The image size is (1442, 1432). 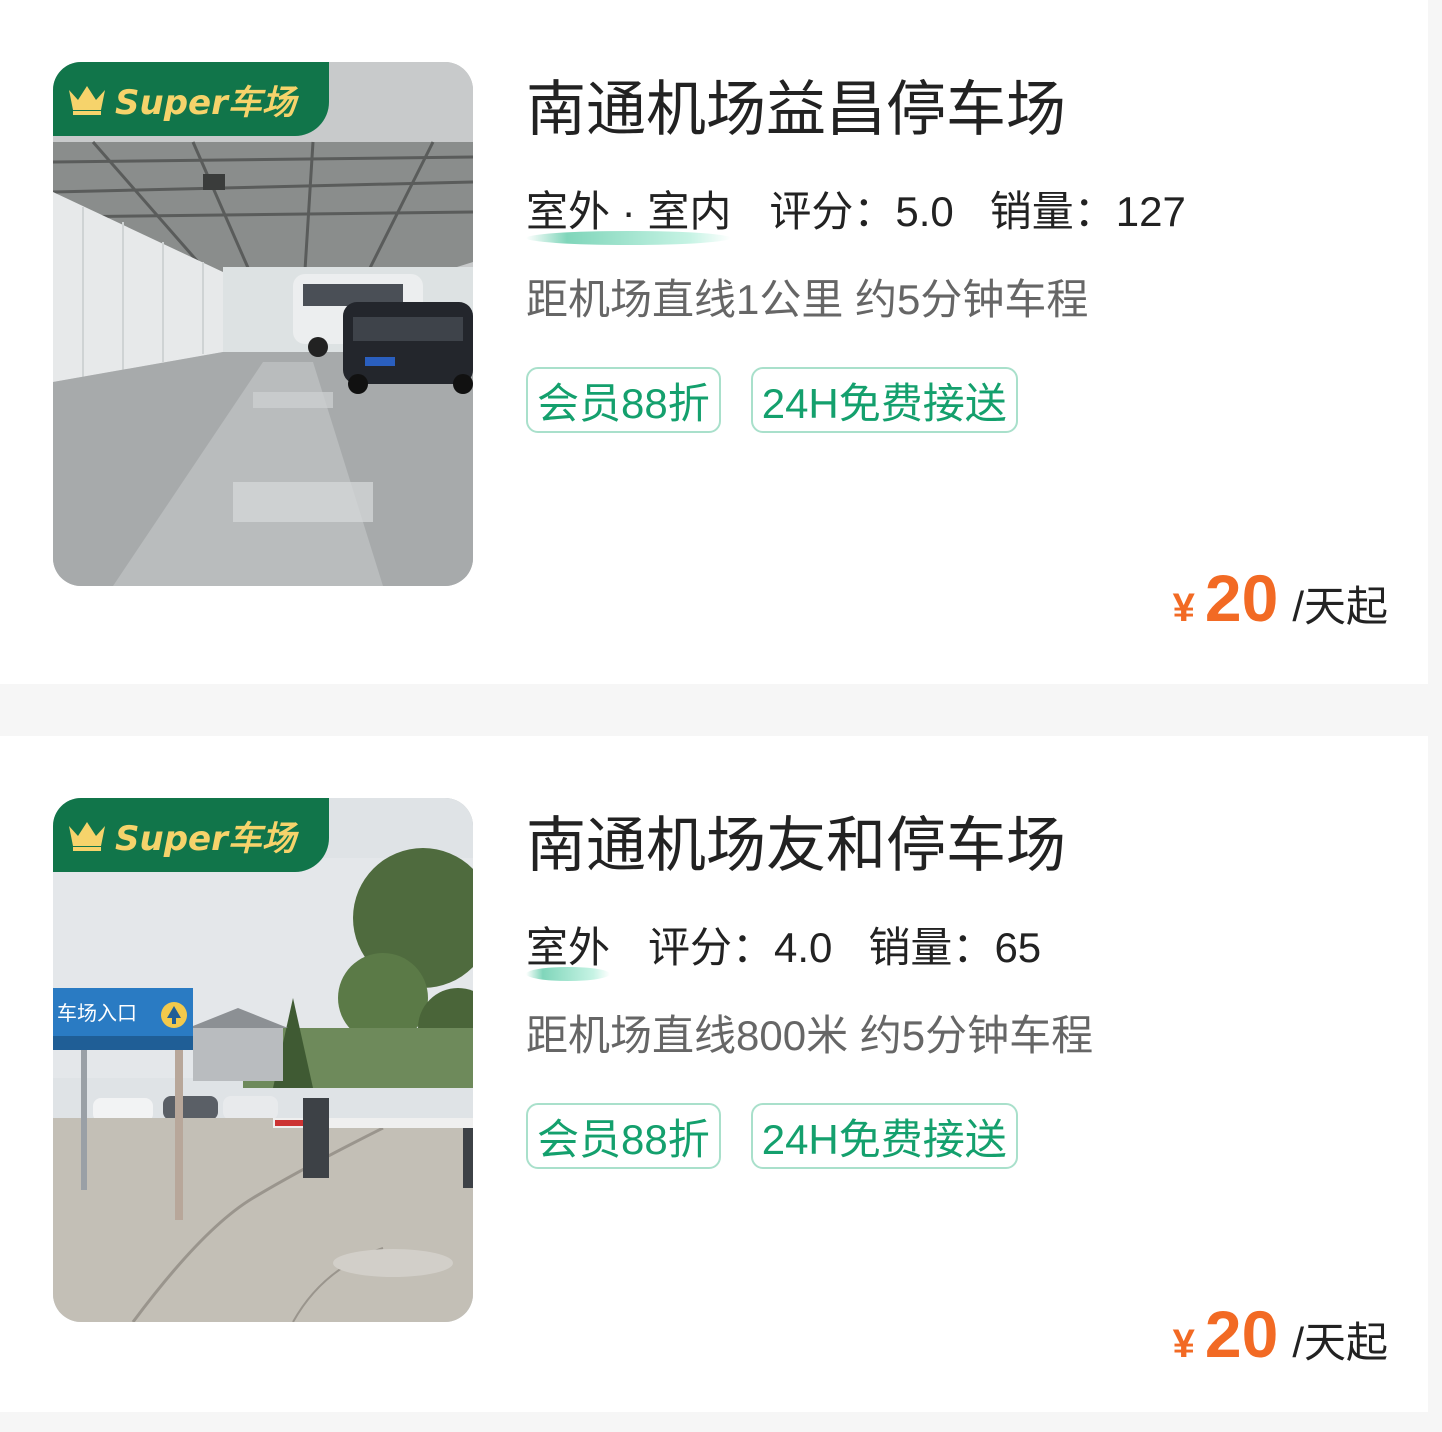 I want to click on parking-name: 南通机场益昌停车场, so click(x=966, y=110).